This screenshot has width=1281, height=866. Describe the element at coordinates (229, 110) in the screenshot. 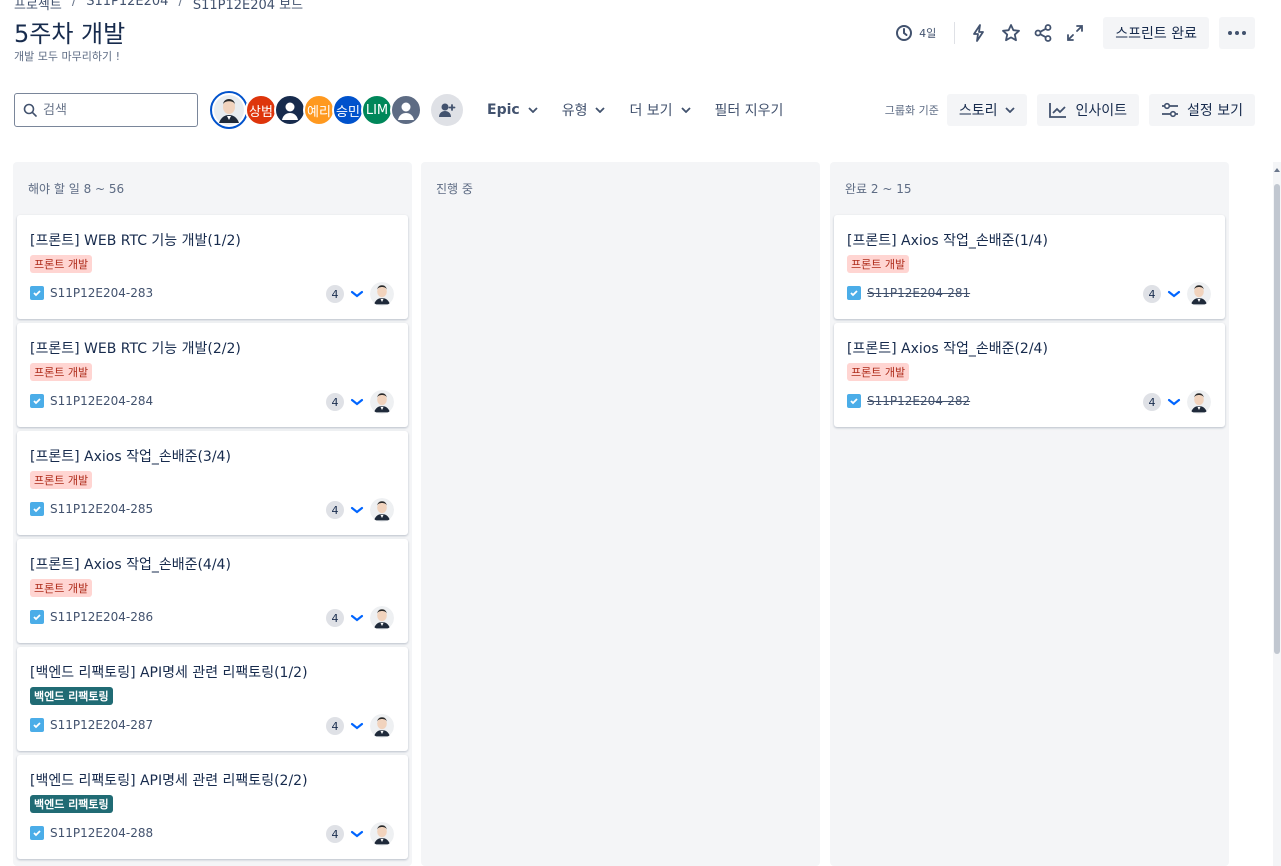

I see `avatar-current-user` at that location.